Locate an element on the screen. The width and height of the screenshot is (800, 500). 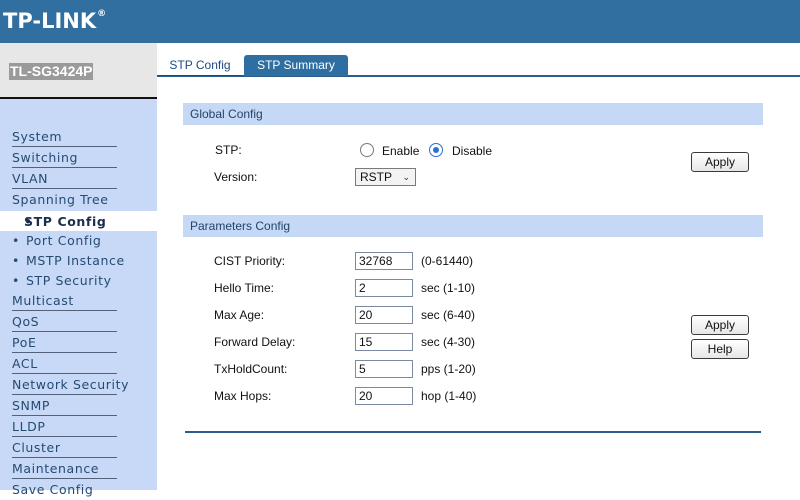
tab-stp-config: STP Config is located at coordinates (200, 65).